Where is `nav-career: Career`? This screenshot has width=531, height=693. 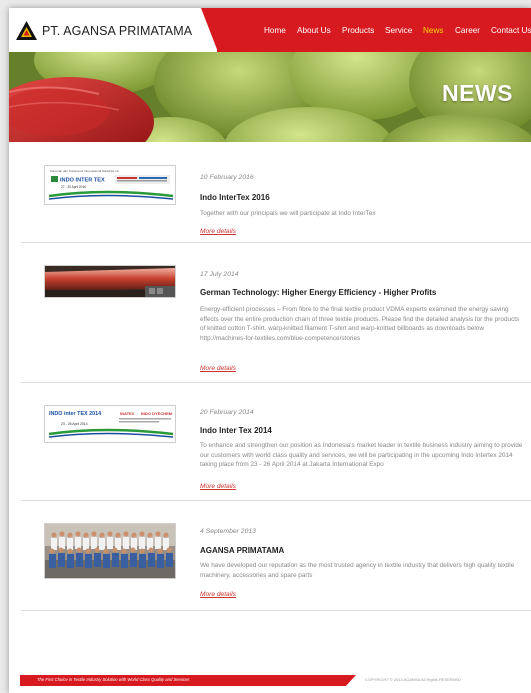 nav-career: Career is located at coordinates (467, 30).